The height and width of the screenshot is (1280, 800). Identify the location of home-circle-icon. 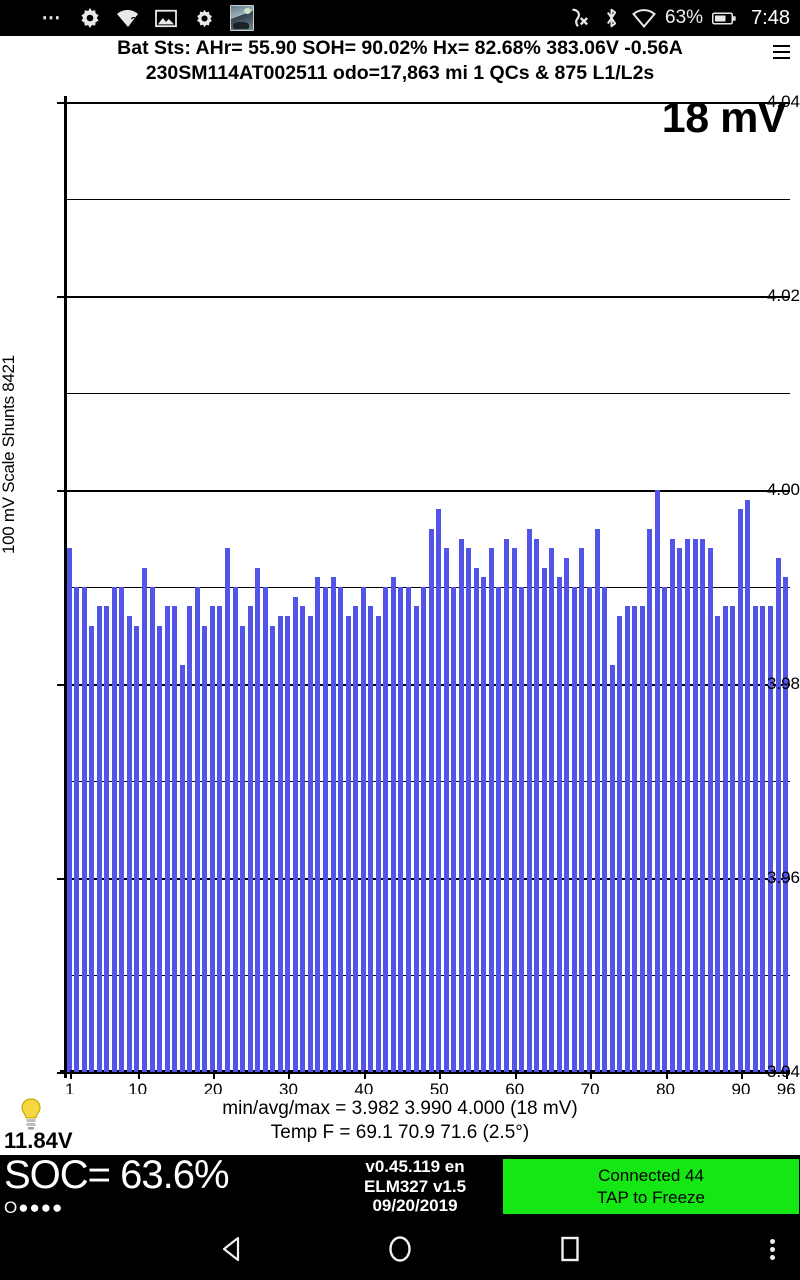
(400, 1249).